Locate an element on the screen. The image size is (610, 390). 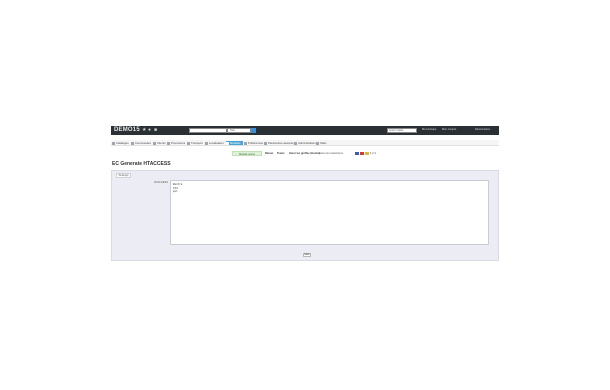
my-account-link: Mon compte is located at coordinates (449, 130).